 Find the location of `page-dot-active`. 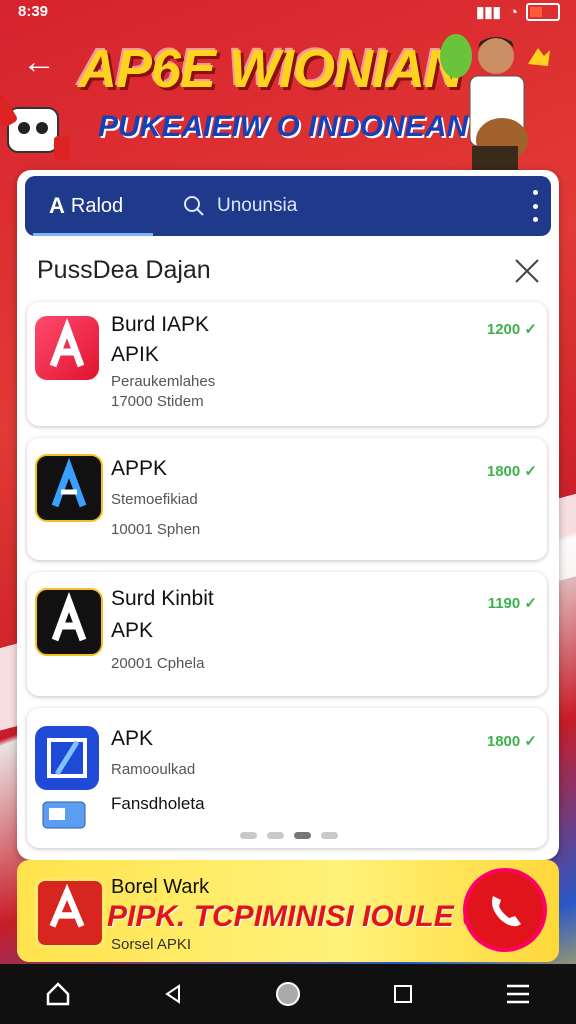

page-dot-active is located at coordinates (302, 835).